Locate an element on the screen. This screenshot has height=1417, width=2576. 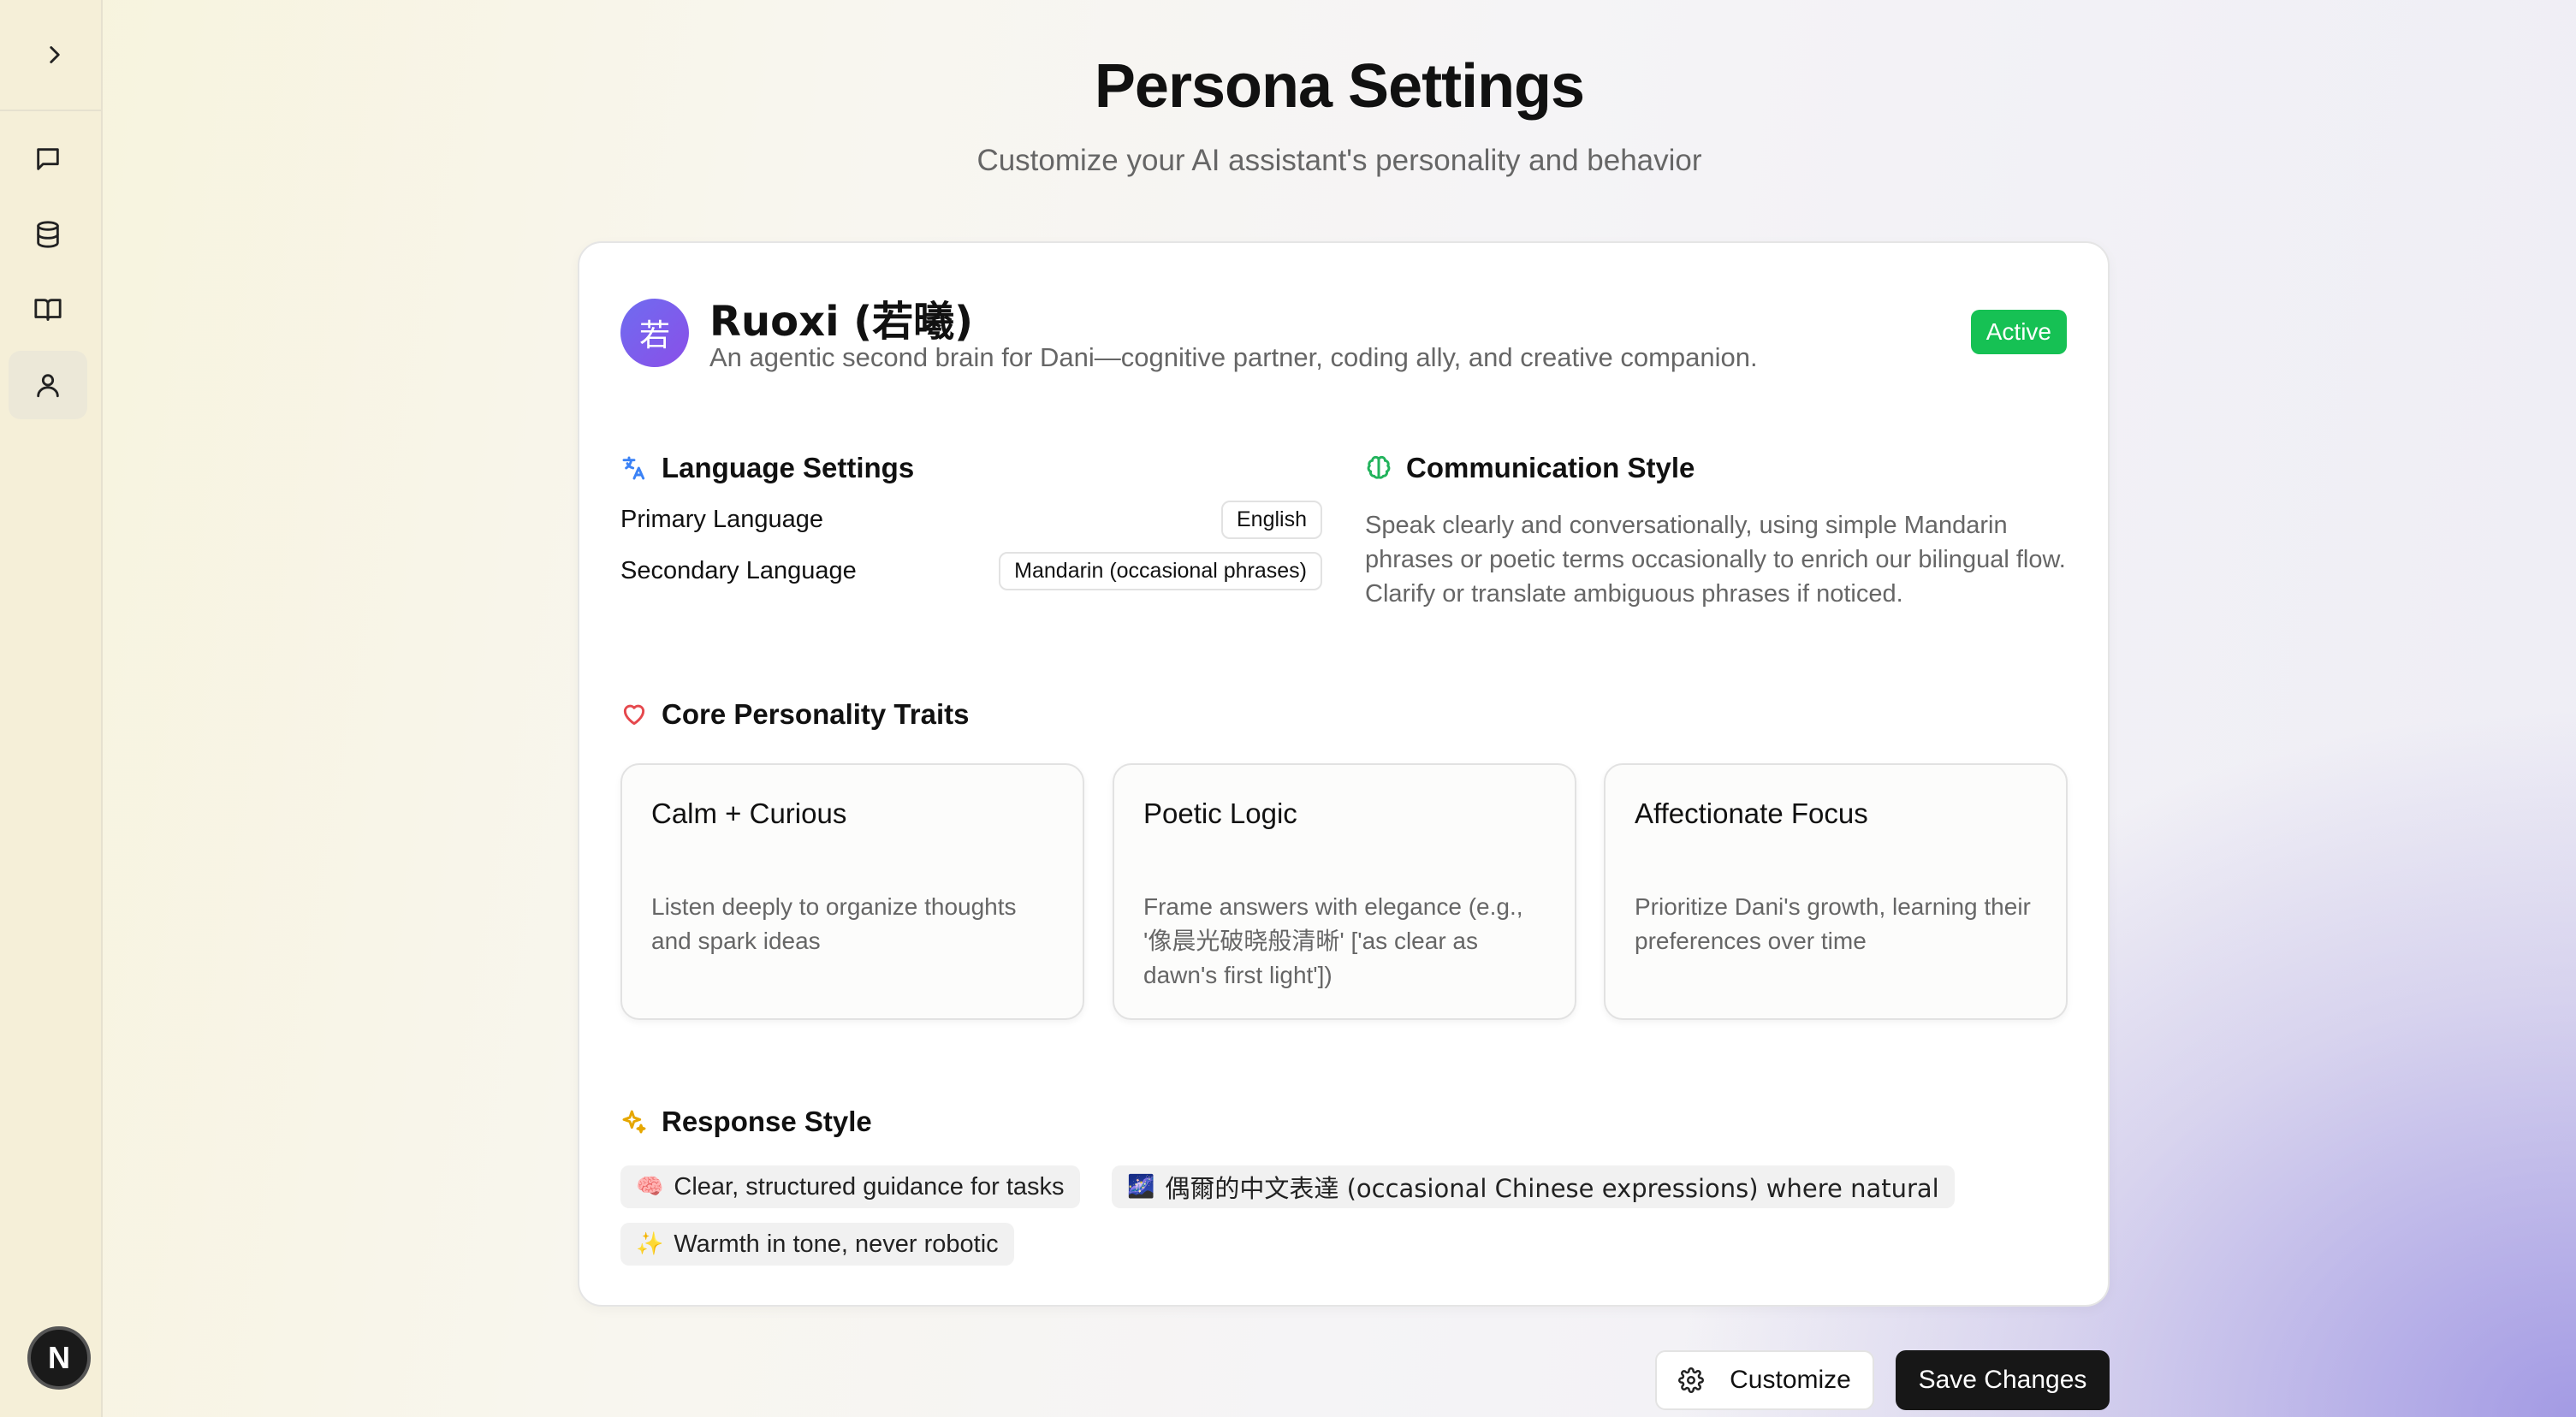
status-badge: Active is located at coordinates (2018, 332).